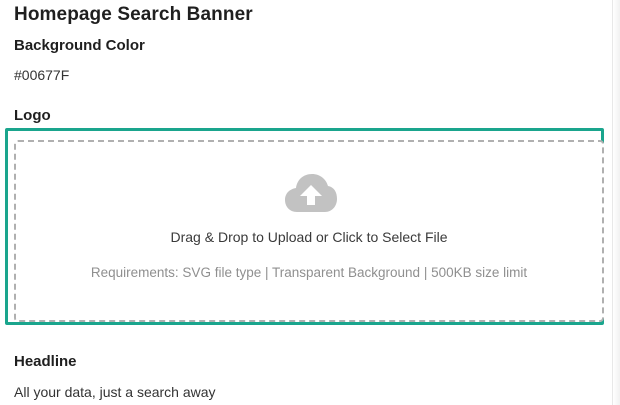 Image resolution: width=620 pixels, height=405 pixels. What do you see at coordinates (133, 14) in the screenshot?
I see `section-title: Homepage Search Banner` at bounding box center [133, 14].